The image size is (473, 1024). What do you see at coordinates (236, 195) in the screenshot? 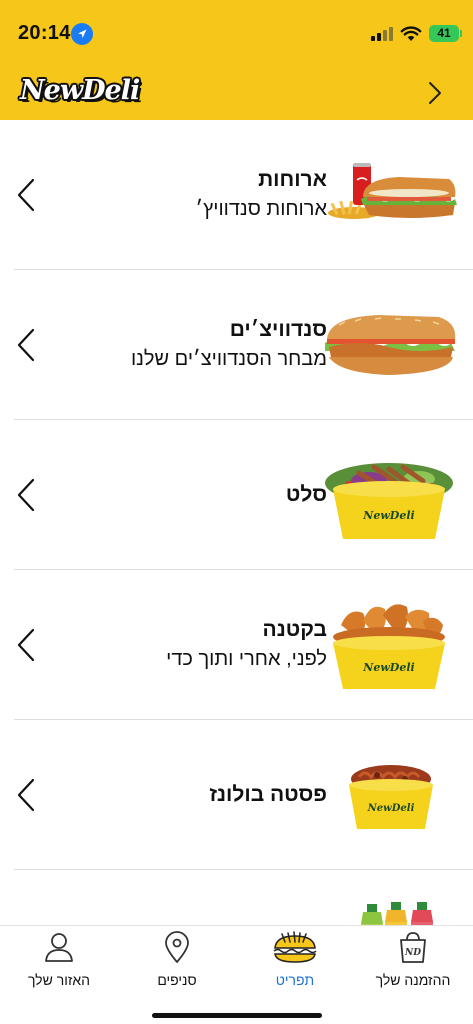
I see `menu-item-meals: ארוחות ארוחות סנדוויץ׳` at bounding box center [236, 195].